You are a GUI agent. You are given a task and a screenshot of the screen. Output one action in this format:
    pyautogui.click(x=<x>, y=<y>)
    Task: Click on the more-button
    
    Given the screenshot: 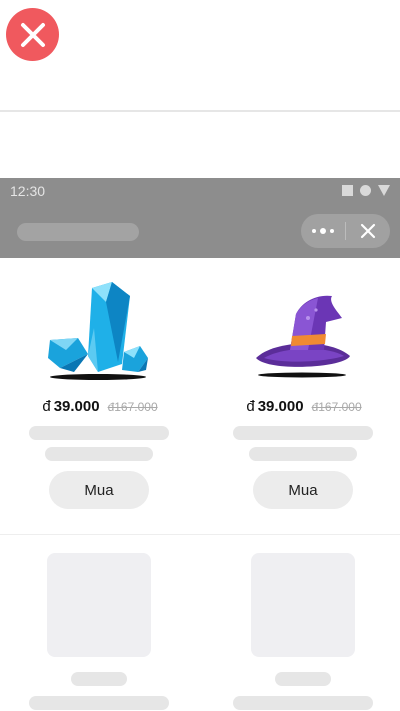 What is the action you would take?
    pyautogui.click(x=323, y=231)
    